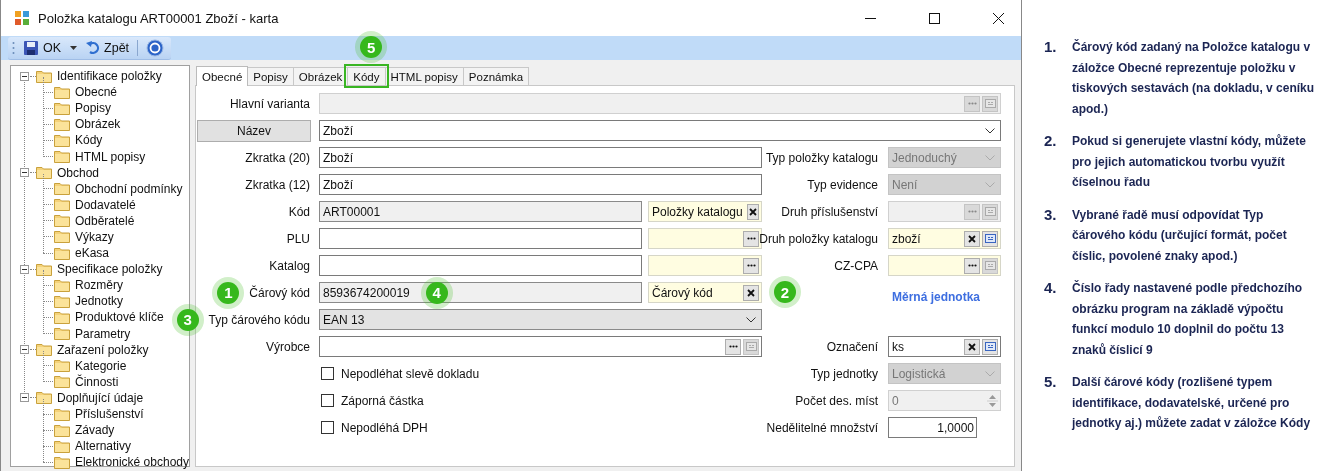  I want to click on tree-item: Parametry, so click(103, 333).